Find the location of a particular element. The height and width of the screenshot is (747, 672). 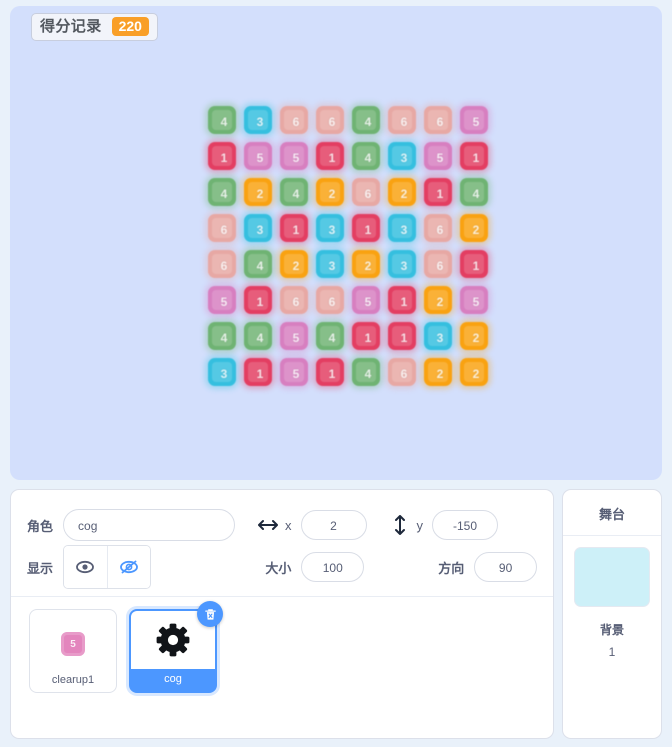

sprite-name-input: cog is located at coordinates (149, 525).